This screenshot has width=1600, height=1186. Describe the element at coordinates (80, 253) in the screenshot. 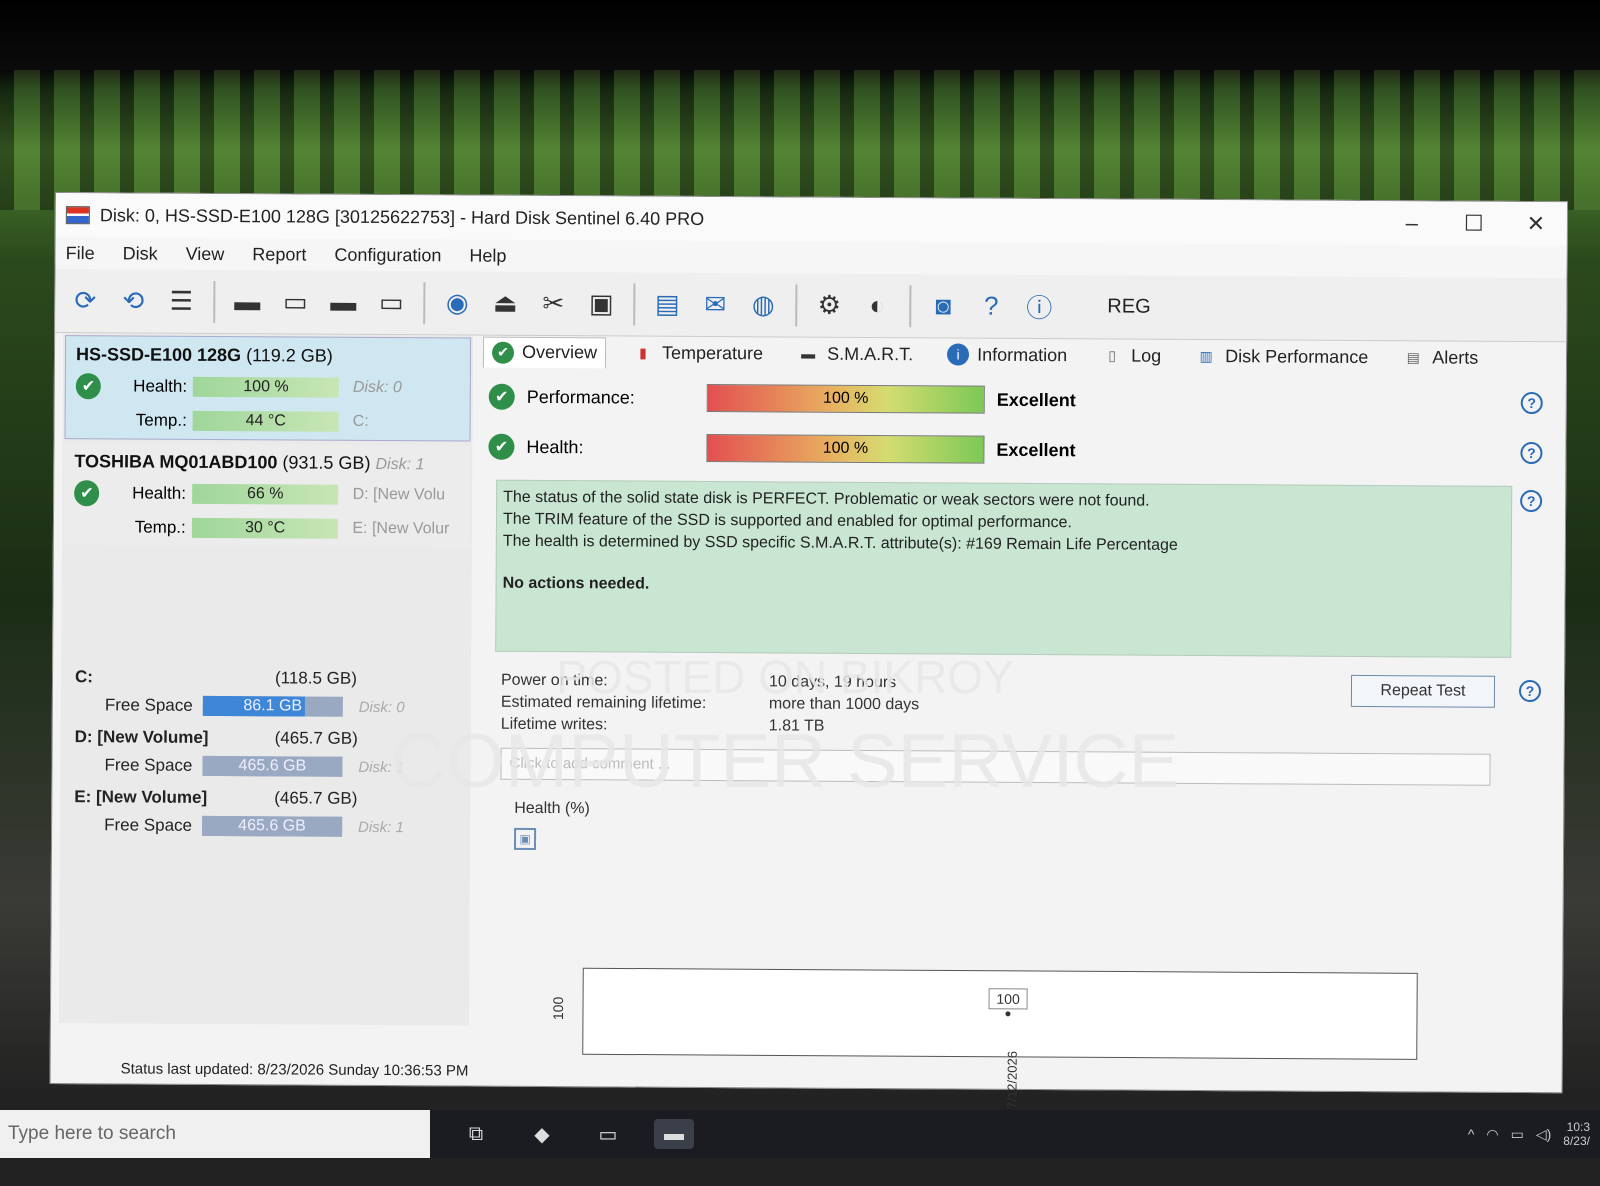

I see `menu-file: File` at that location.